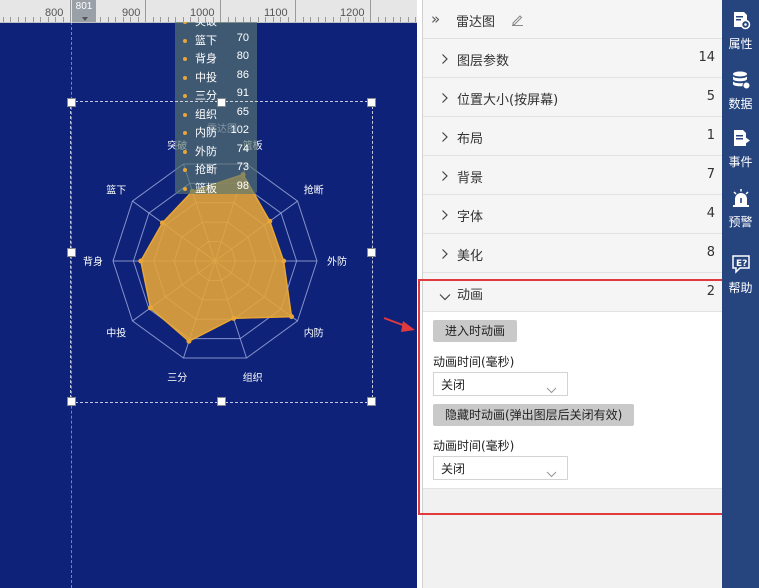  I want to click on panel-header: » 雷达图, so click(573, 19).